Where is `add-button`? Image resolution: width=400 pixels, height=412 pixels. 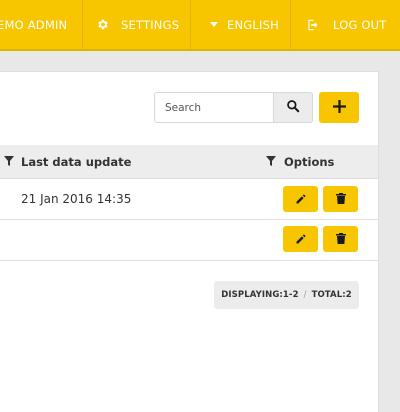 add-button is located at coordinates (339, 107).